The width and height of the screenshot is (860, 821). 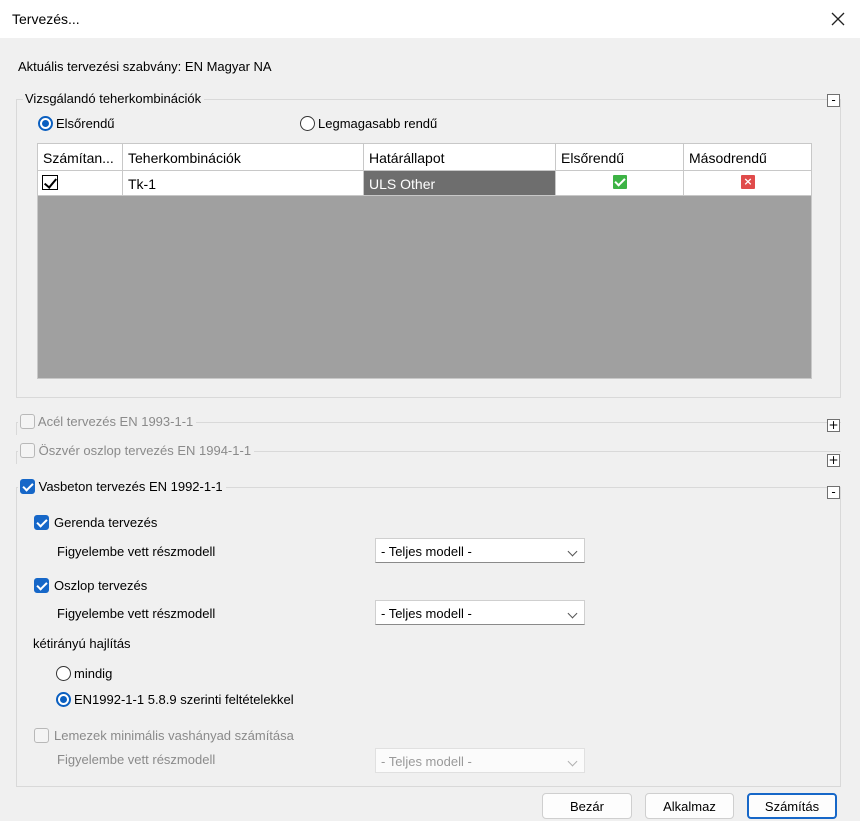 I want to click on table-row-checkbox-cell, so click(x=80, y=183).